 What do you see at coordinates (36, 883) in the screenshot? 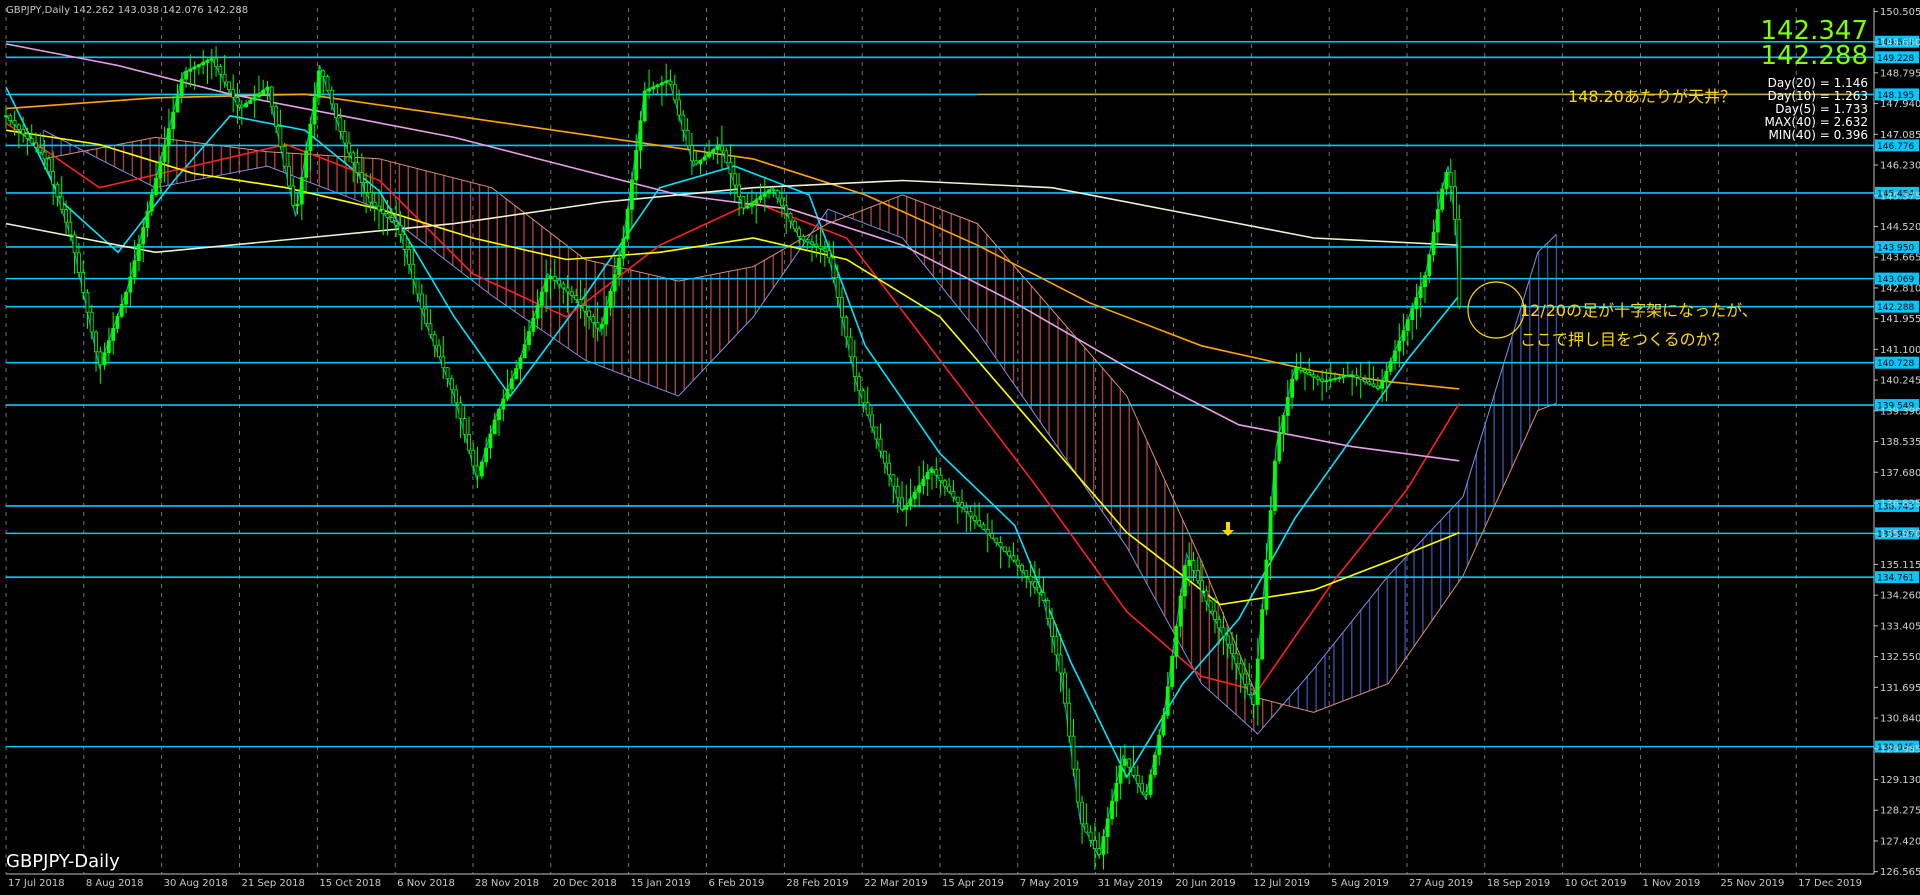
I see `time-tick-label: 17 Jul 2018` at bounding box center [36, 883].